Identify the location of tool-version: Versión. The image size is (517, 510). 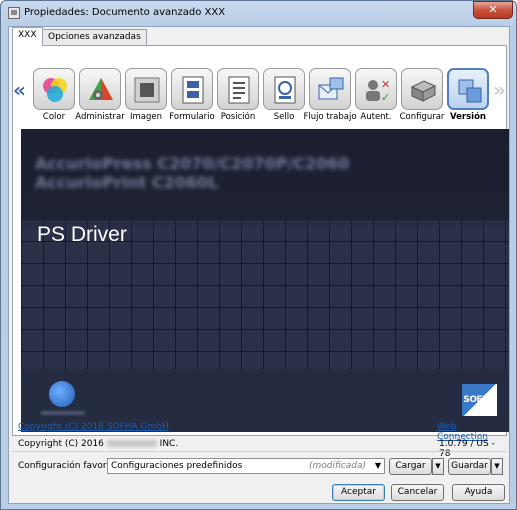
(468, 97).